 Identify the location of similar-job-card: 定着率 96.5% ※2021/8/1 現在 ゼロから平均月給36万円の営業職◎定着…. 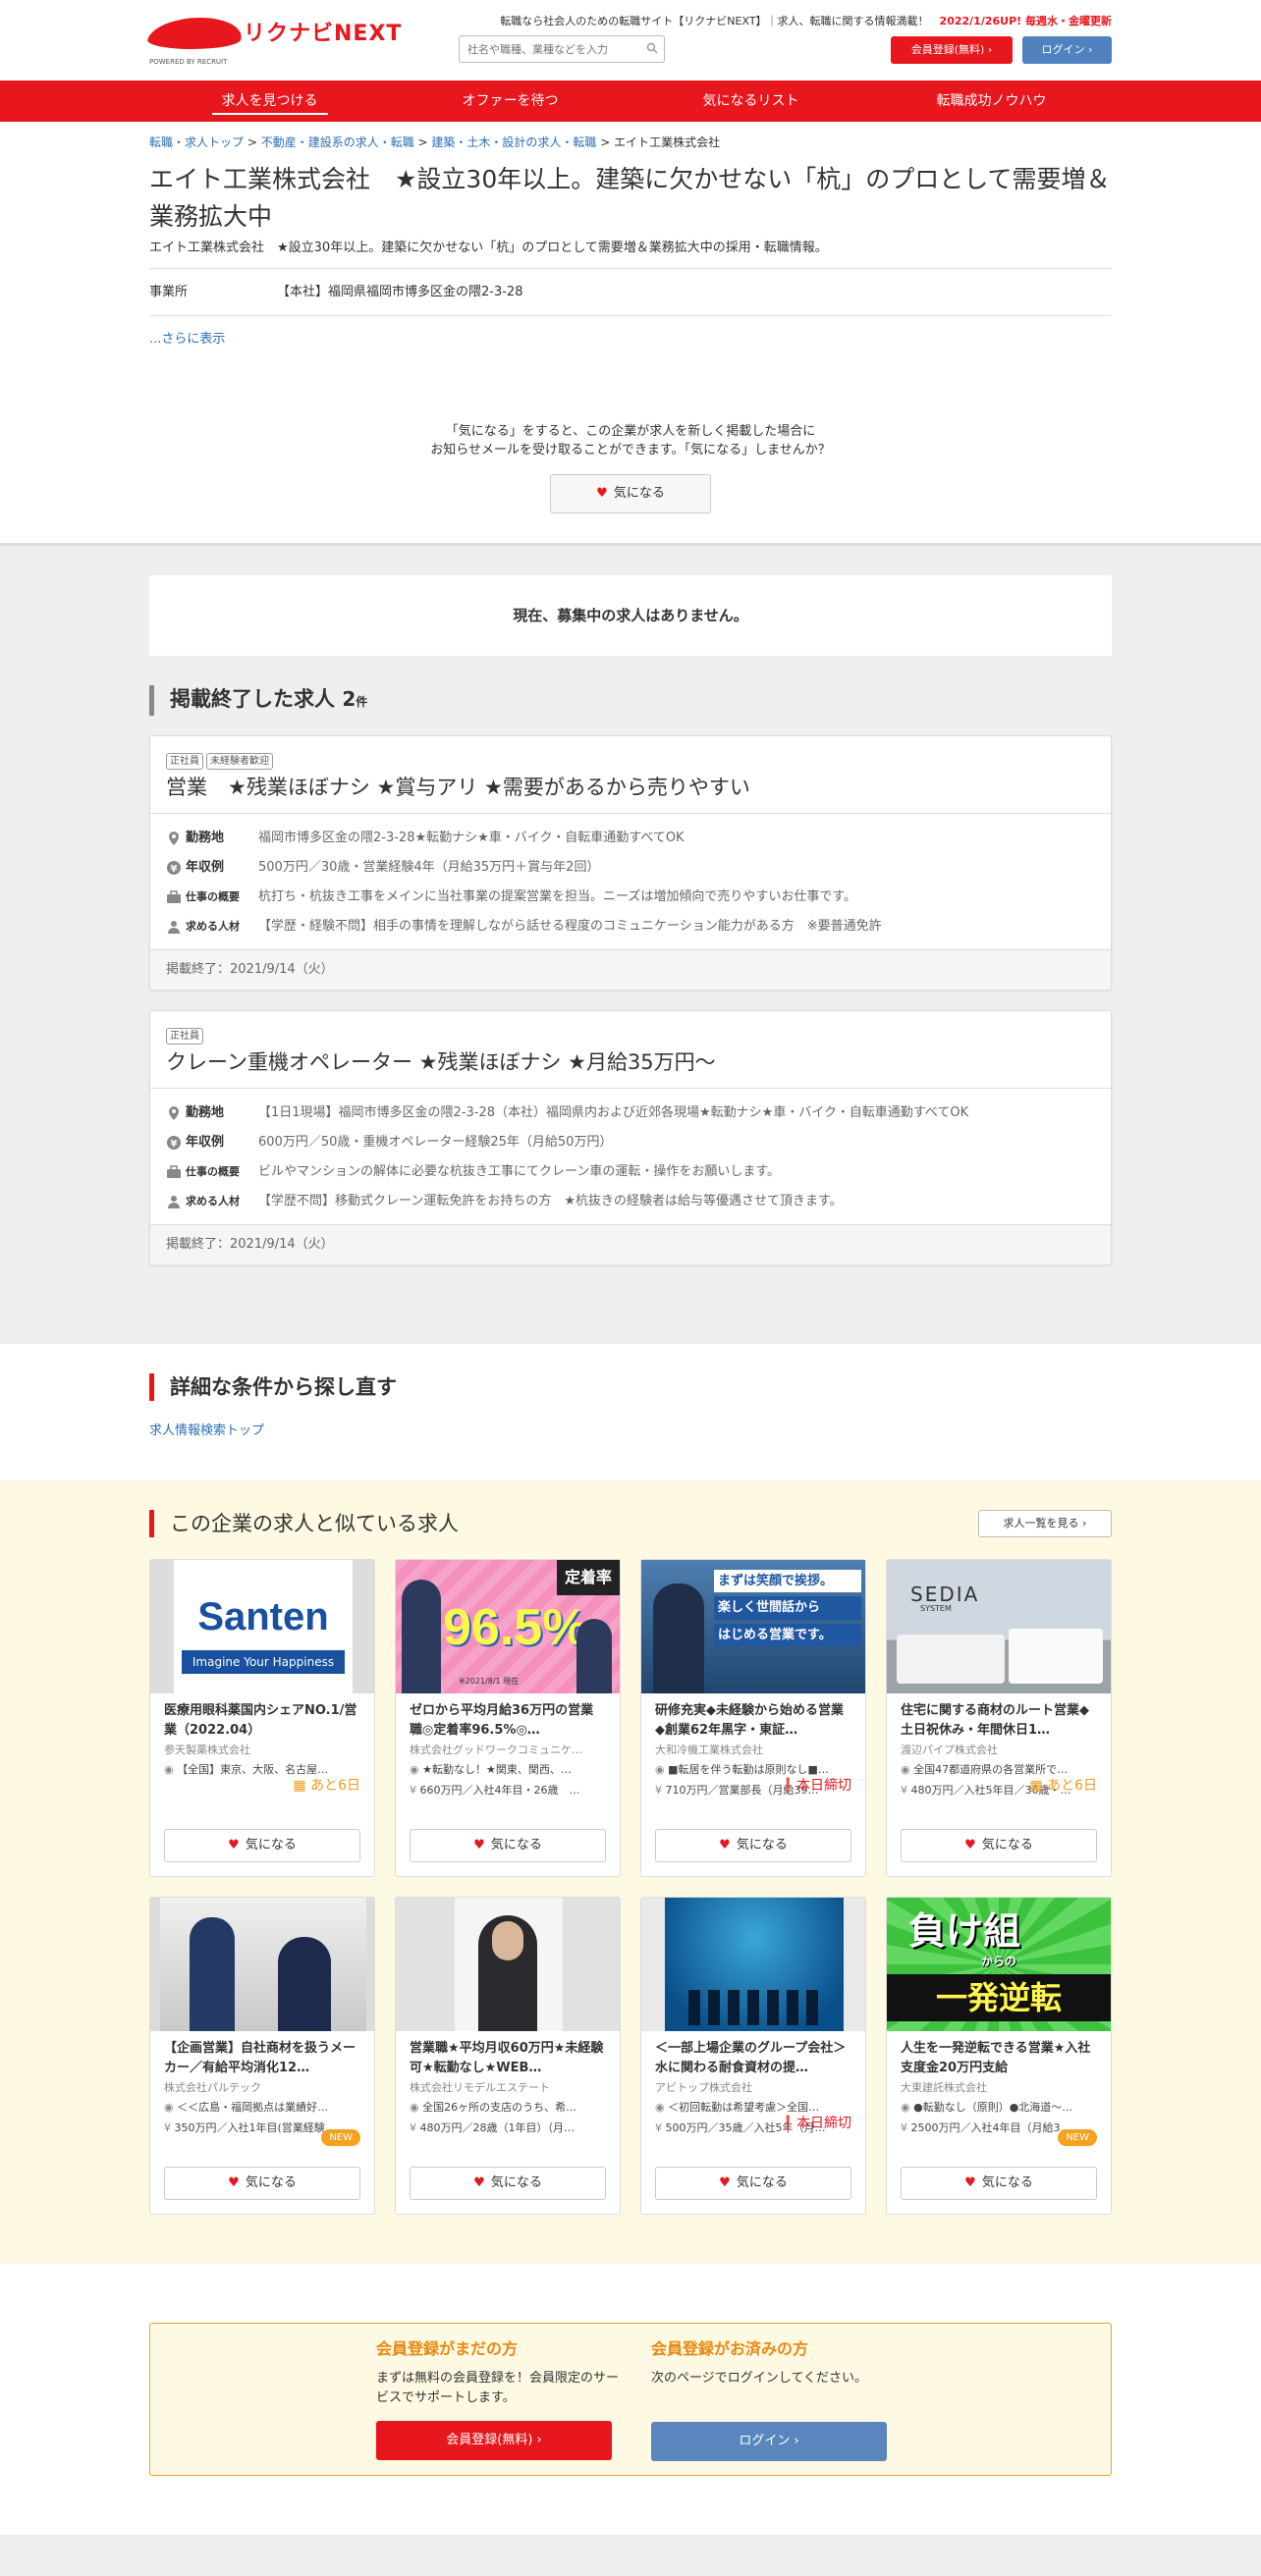
(508, 1717).